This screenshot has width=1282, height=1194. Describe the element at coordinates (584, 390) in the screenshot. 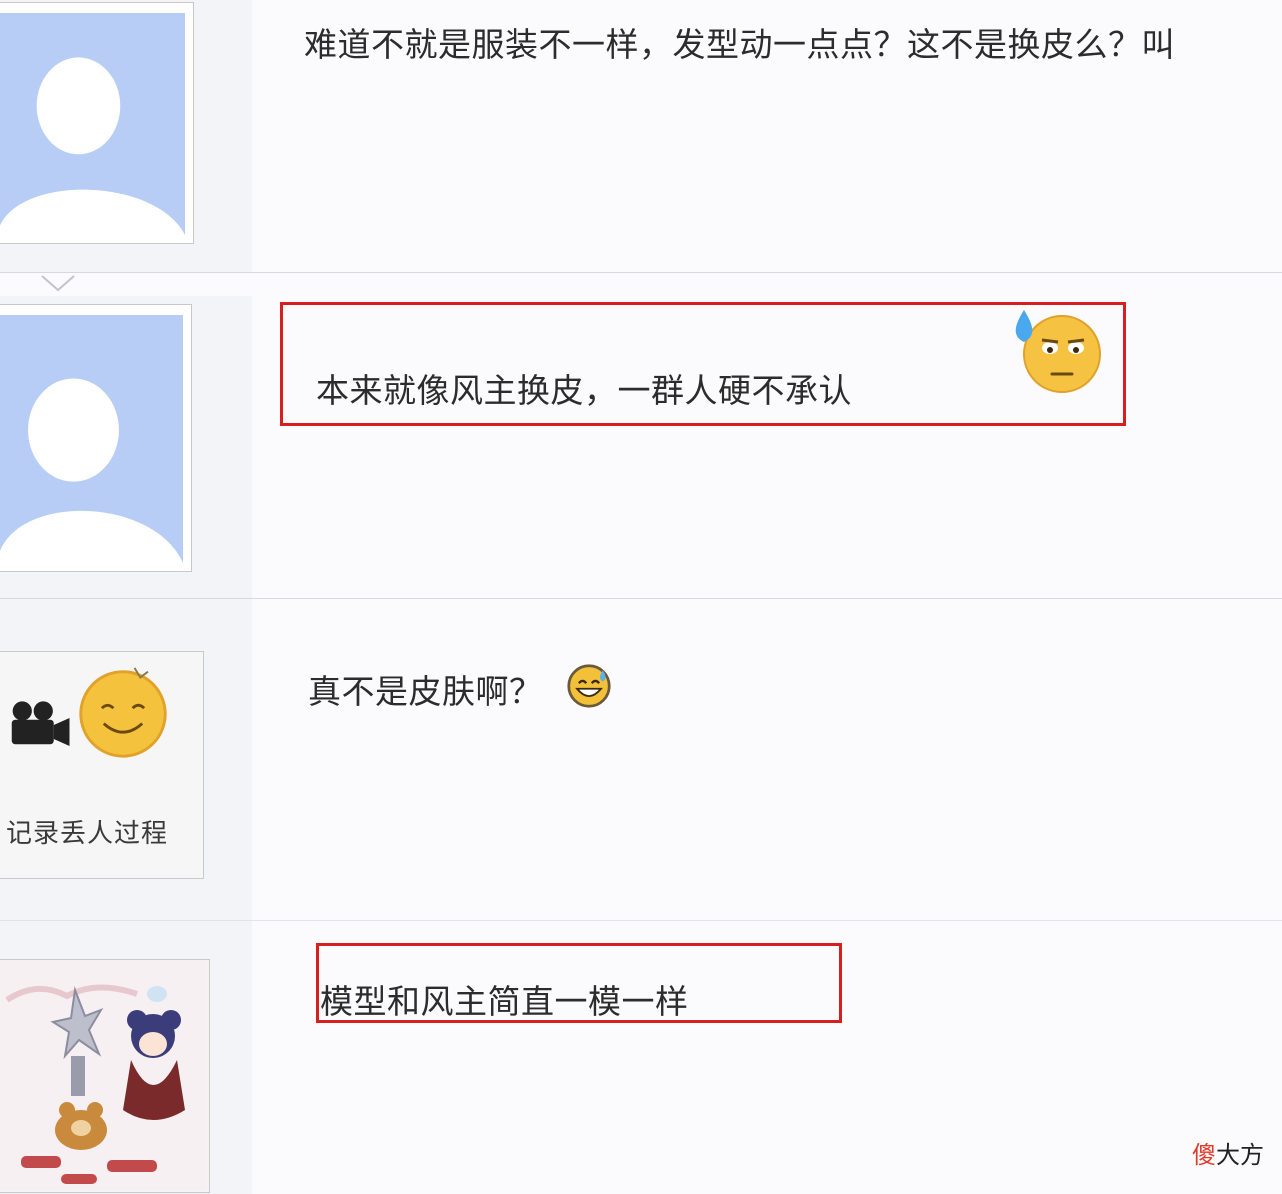

I see `comment-text: 本来就像风主换皮，一群人硬不承认` at that location.